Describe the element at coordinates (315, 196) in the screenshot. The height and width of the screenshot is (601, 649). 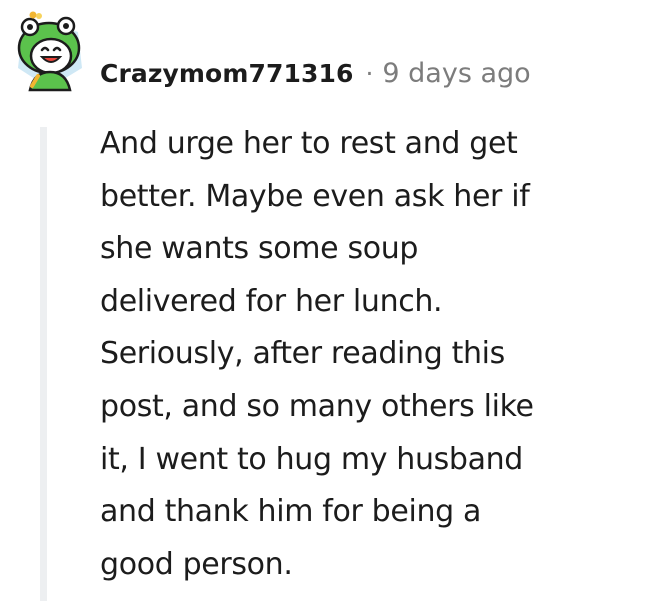
I see `comment-body-line: better. Maybe even ask her if` at that location.